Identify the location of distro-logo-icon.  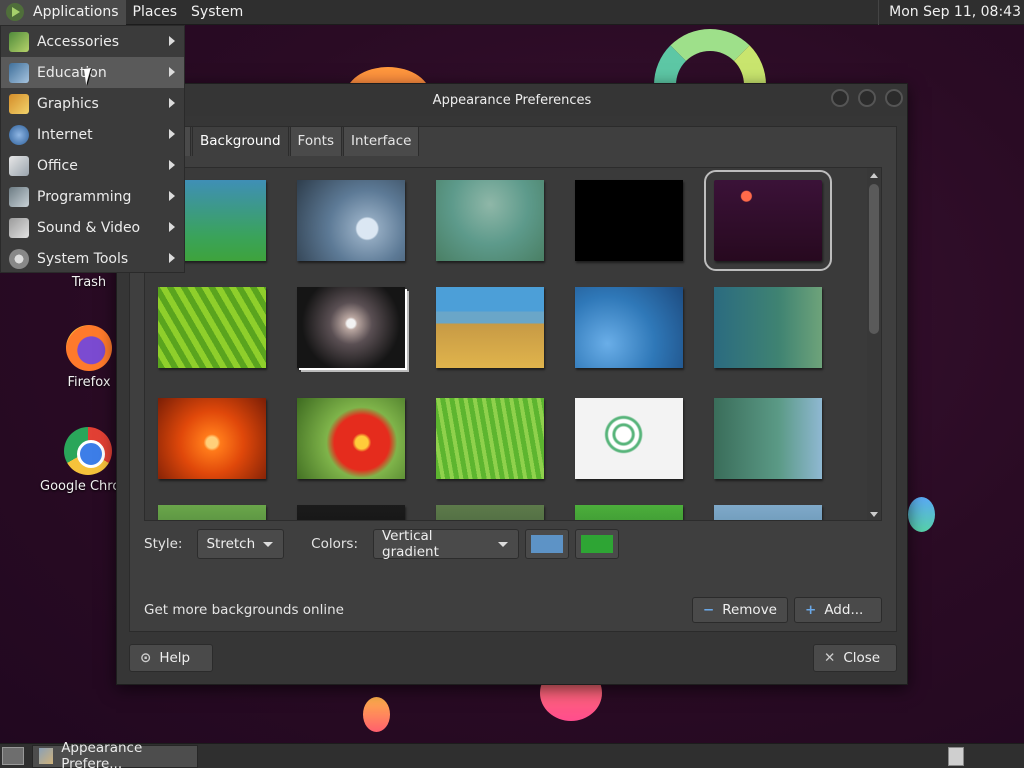
(15, 12).